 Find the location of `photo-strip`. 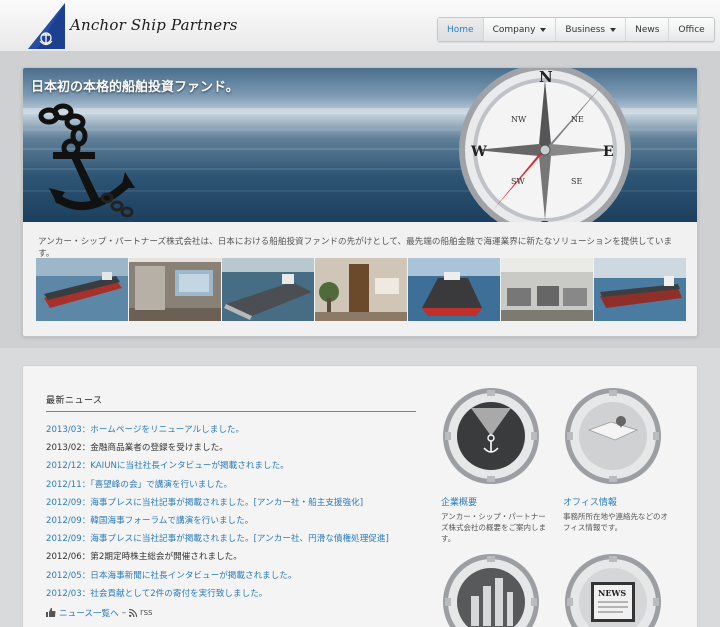

photo-strip is located at coordinates (361, 289).